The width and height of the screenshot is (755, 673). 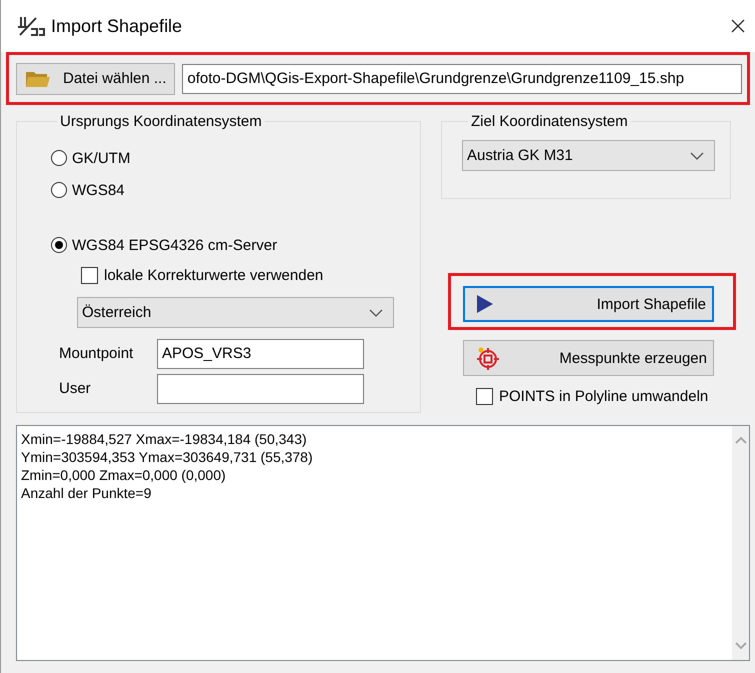 What do you see at coordinates (488, 358) in the screenshot?
I see `target-icon` at bounding box center [488, 358].